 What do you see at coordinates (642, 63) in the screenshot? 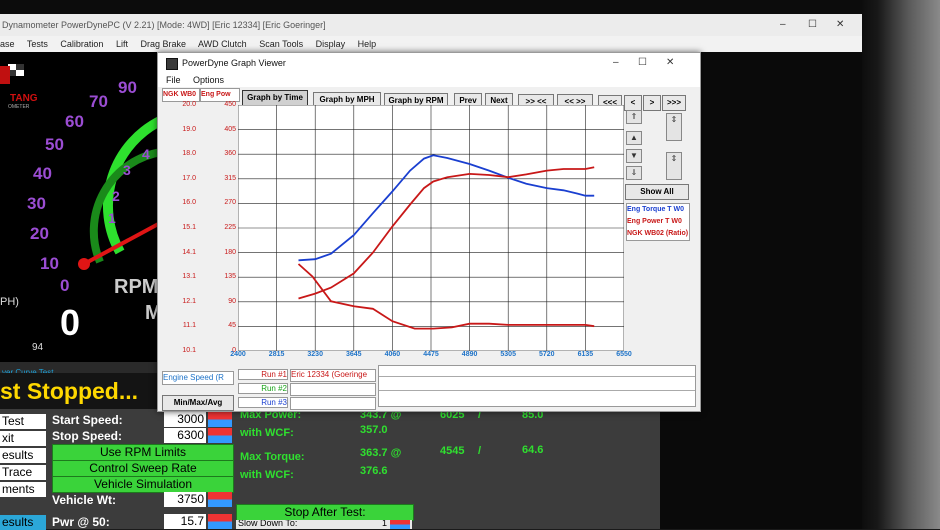
I see `graph-viewer-maximize-button: ☐` at bounding box center [642, 63].